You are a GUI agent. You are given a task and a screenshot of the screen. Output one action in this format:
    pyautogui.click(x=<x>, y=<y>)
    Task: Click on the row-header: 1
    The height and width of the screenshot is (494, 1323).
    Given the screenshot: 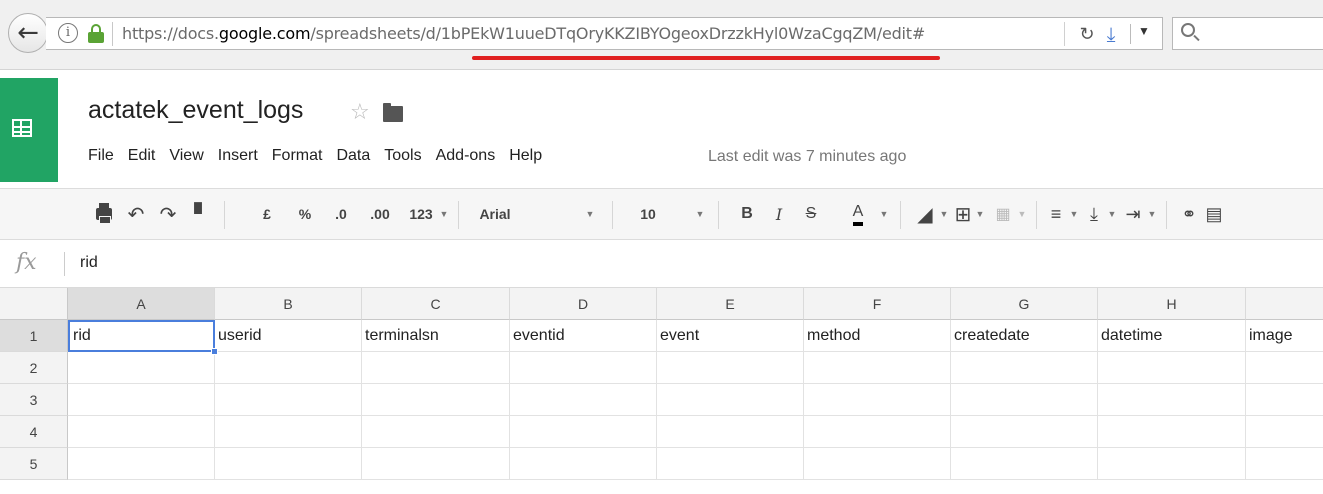 What is the action you would take?
    pyautogui.click(x=34, y=336)
    